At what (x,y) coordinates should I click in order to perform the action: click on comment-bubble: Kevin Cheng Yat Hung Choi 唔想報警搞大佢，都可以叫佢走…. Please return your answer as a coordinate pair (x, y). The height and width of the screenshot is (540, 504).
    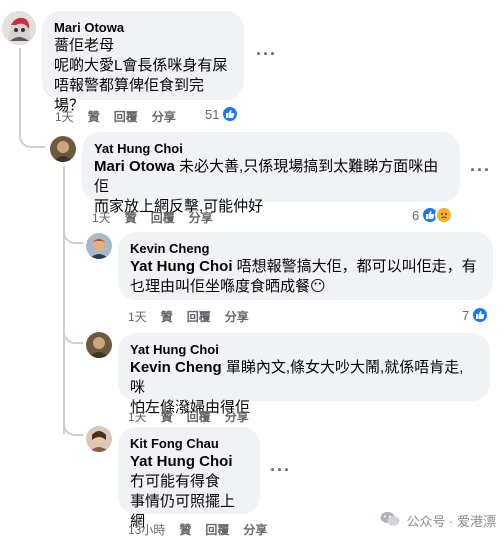
    Looking at the image, I should click on (305, 266).